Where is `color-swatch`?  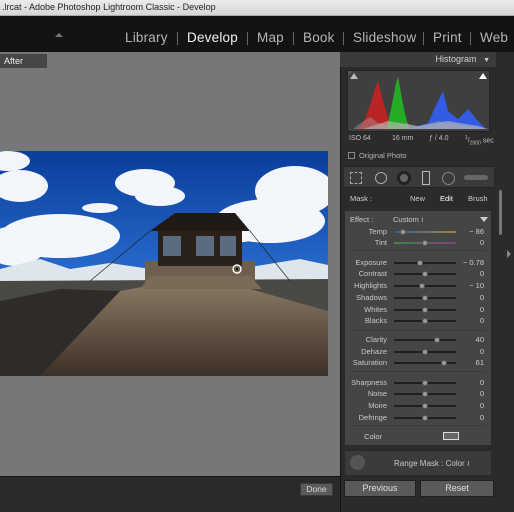 color-swatch is located at coordinates (451, 436).